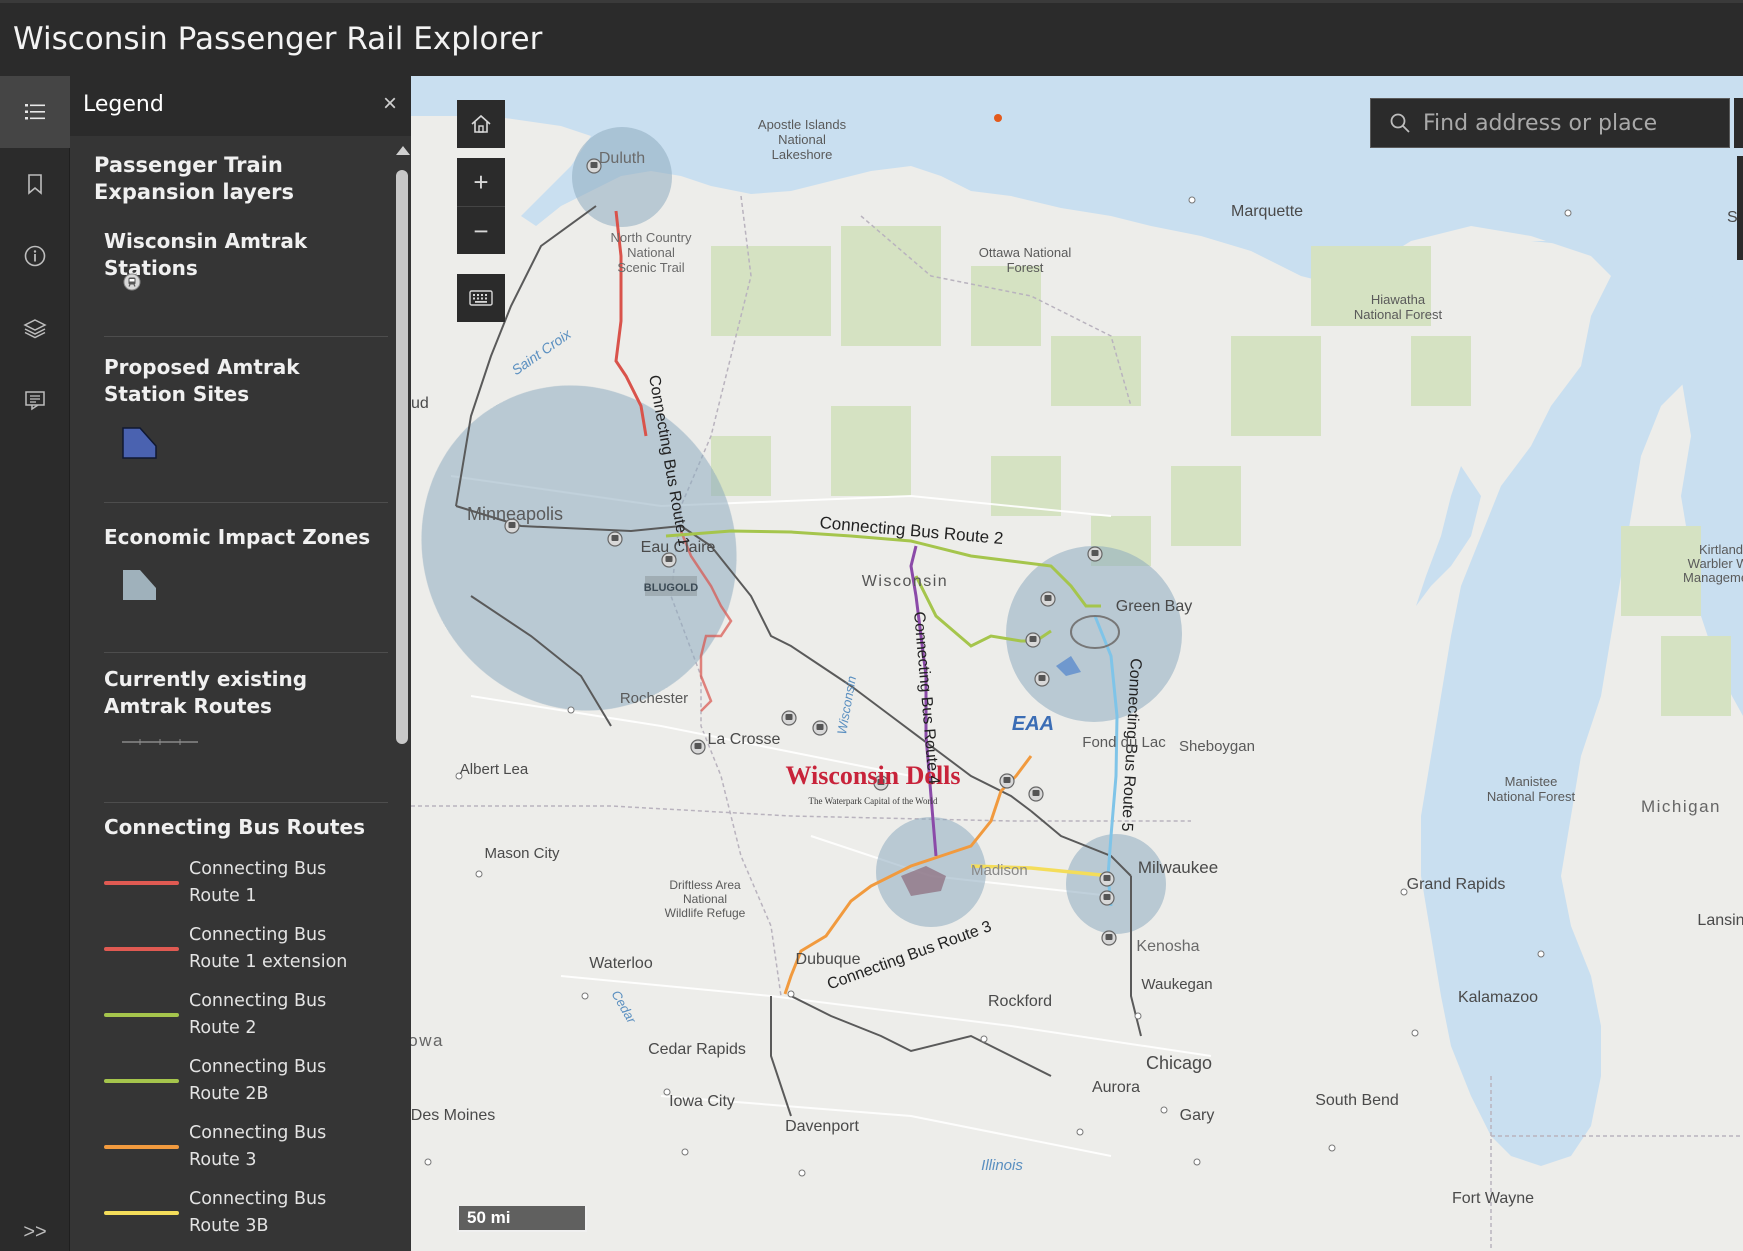  I want to click on section-title: Connecting Bus Routes, so click(235, 827).